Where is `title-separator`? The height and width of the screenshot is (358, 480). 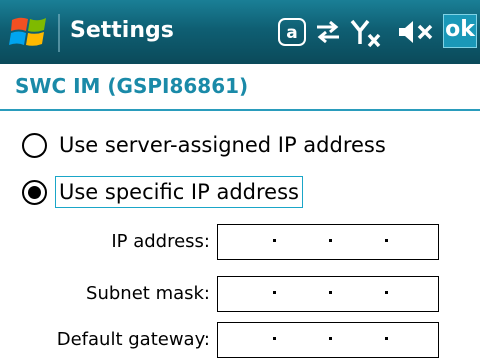
title-separator is located at coordinates (59, 33).